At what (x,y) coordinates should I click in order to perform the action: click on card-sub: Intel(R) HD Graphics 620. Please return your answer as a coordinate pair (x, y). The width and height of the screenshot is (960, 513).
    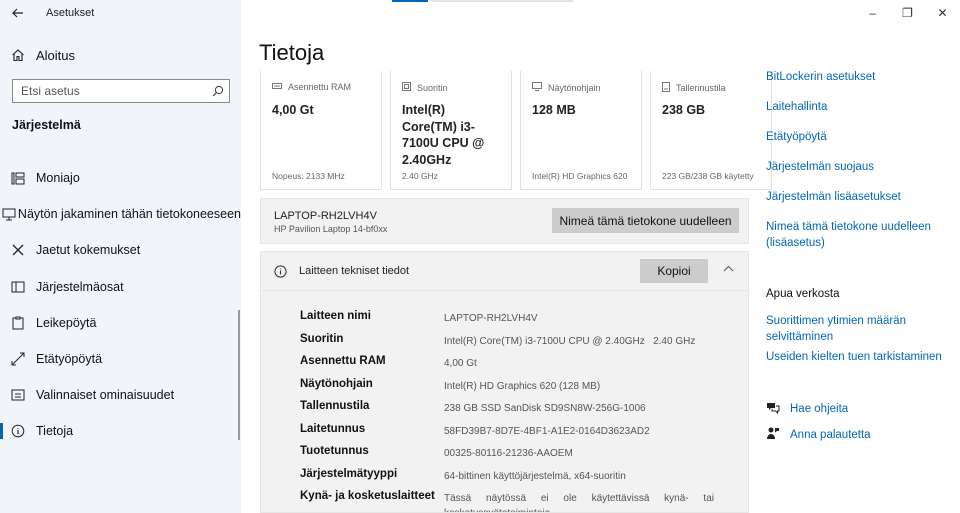
    Looking at the image, I should click on (580, 176).